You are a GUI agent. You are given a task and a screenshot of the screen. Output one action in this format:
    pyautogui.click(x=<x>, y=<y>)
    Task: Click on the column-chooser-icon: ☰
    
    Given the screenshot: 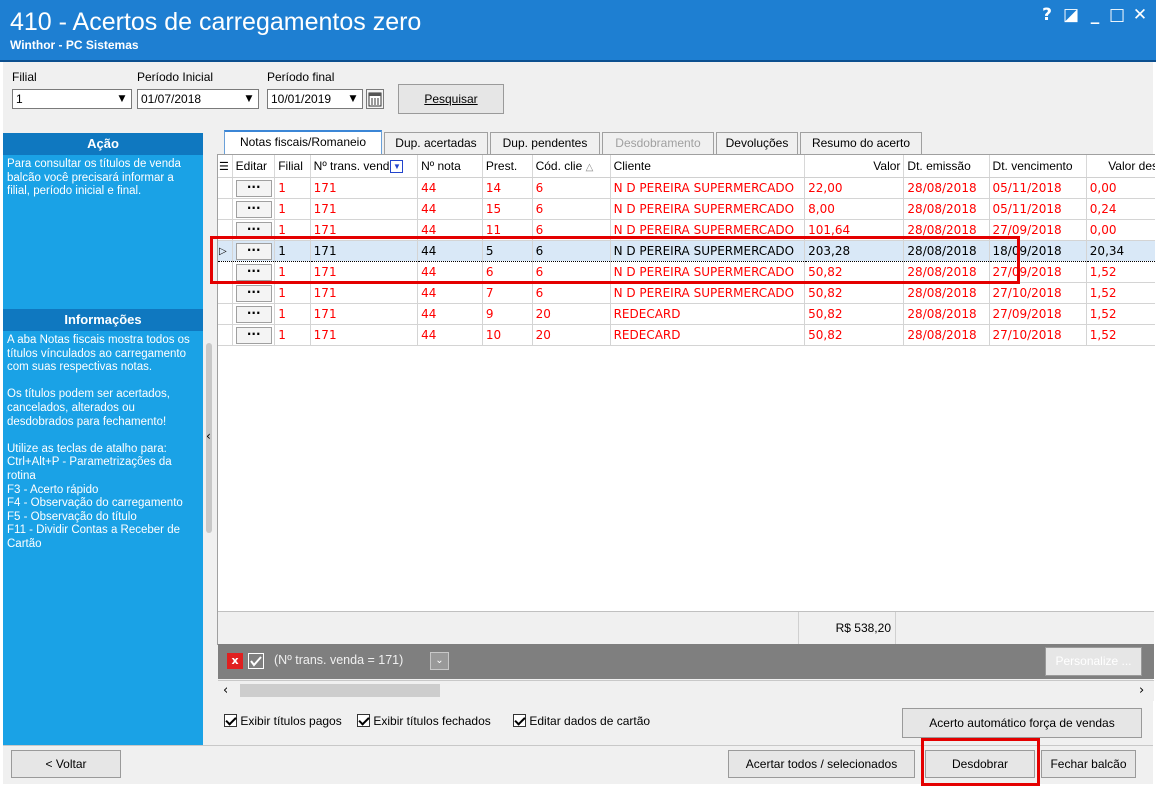 What is the action you would take?
    pyautogui.click(x=225, y=166)
    